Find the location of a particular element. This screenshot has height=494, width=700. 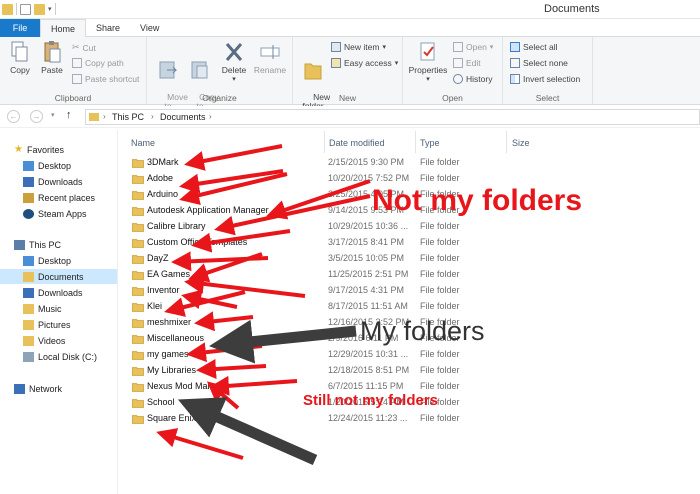

ribbon-tabs: File Home Share View is located at coordinates (350, 28).